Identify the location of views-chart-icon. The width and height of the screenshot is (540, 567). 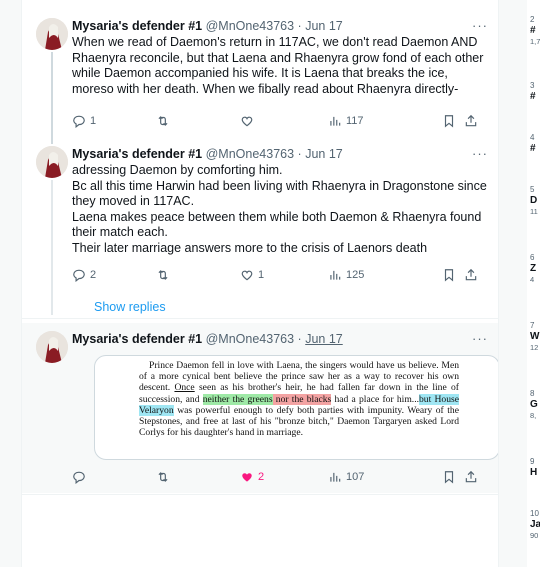
(335, 121).